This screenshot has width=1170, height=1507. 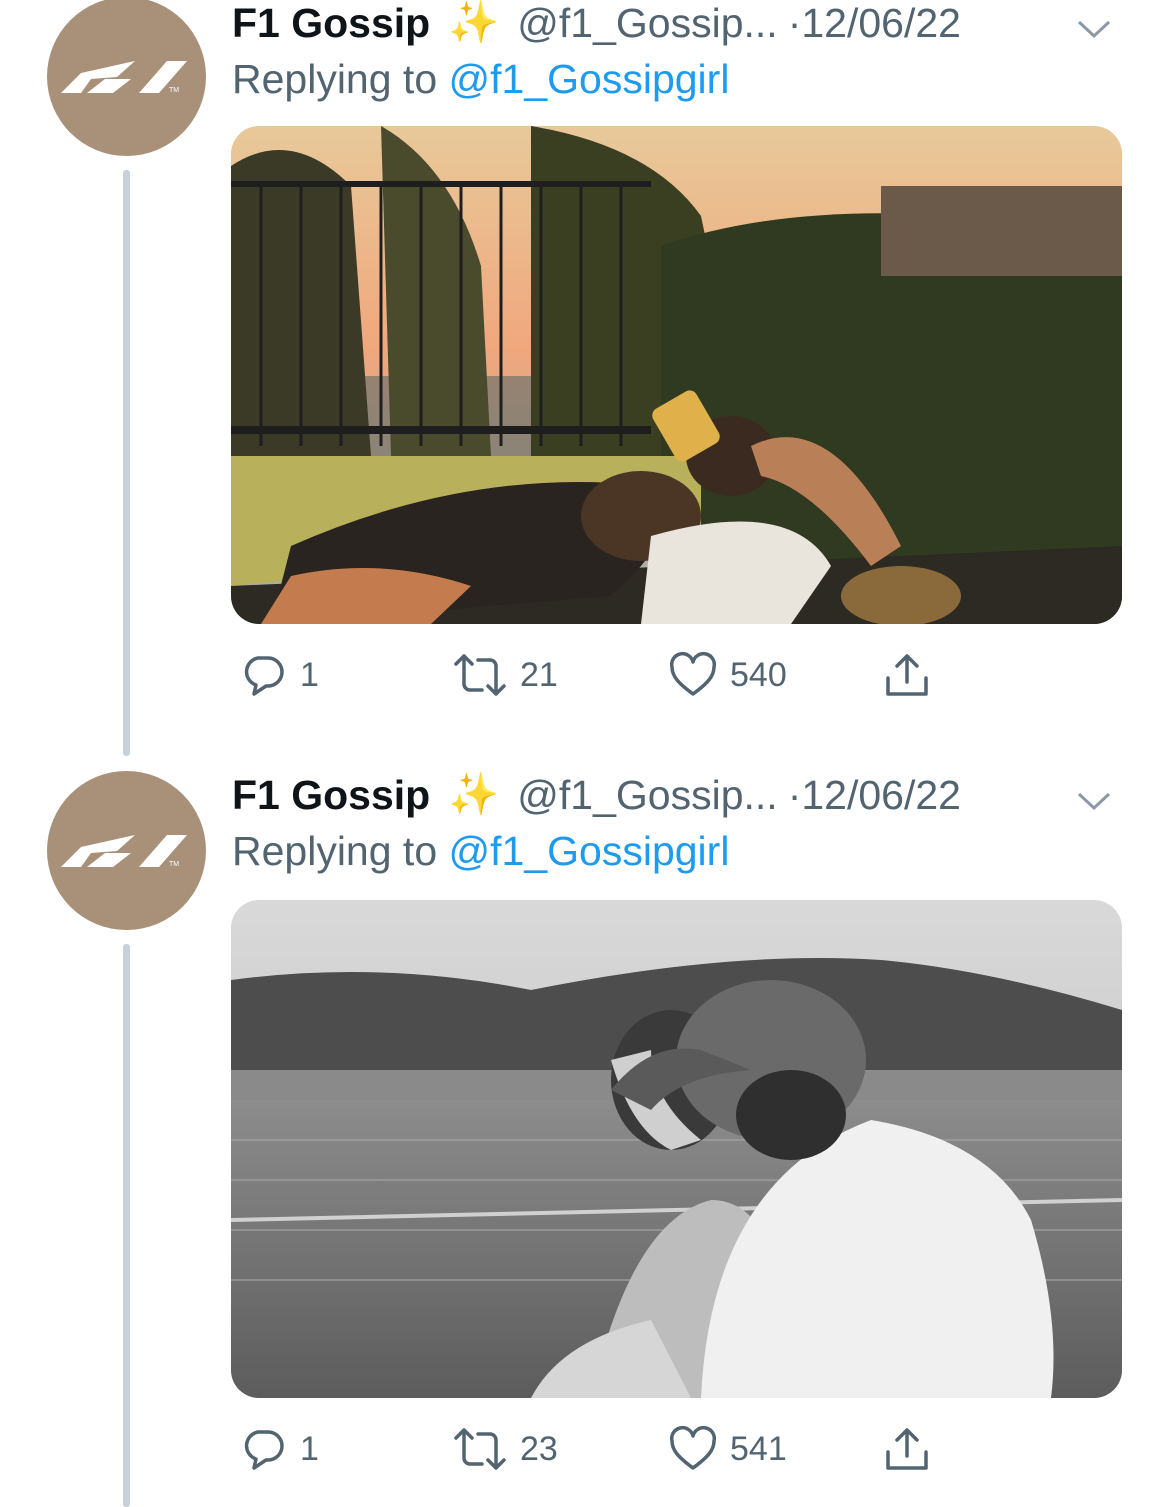 What do you see at coordinates (592, 680) in the screenshot?
I see `tweet-actions: 1 21 540` at bounding box center [592, 680].